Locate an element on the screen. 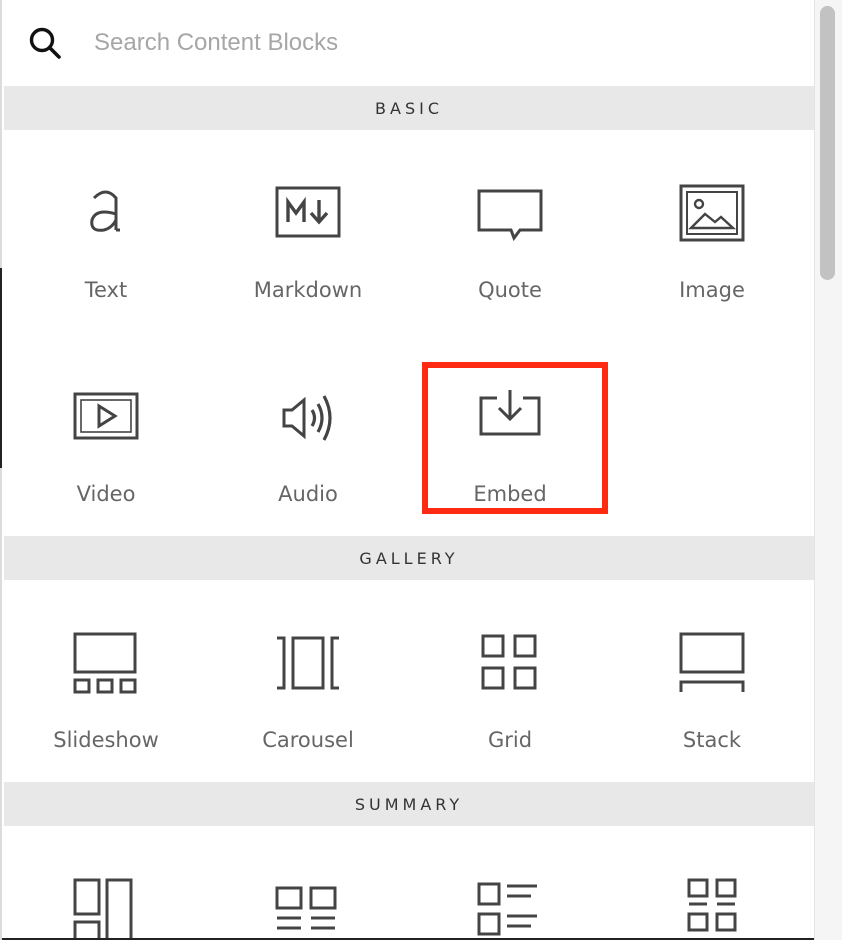 Image resolution: width=842 pixels, height=940 pixels. block-summary-list is located at coordinates (510, 909).